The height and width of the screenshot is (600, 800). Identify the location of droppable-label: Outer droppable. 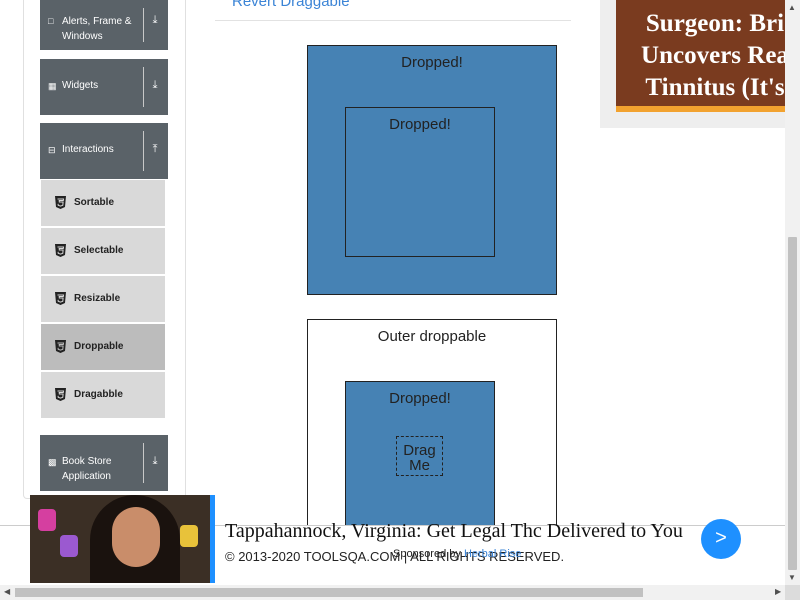
(432, 336).